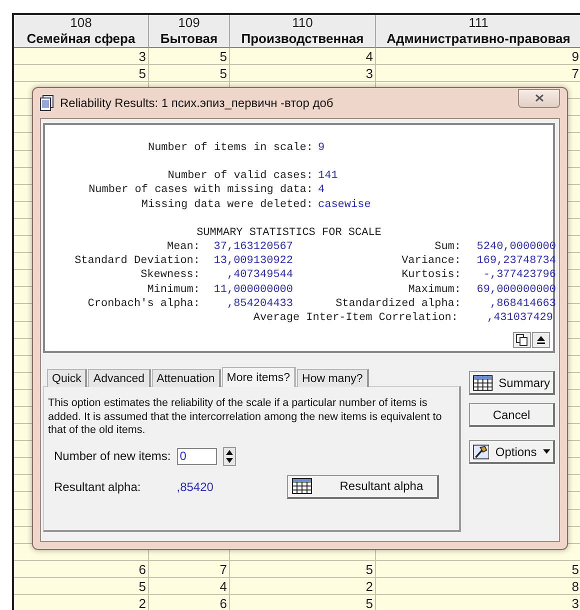  I want to click on stat-label: Missing data were deleted:, so click(226, 205).